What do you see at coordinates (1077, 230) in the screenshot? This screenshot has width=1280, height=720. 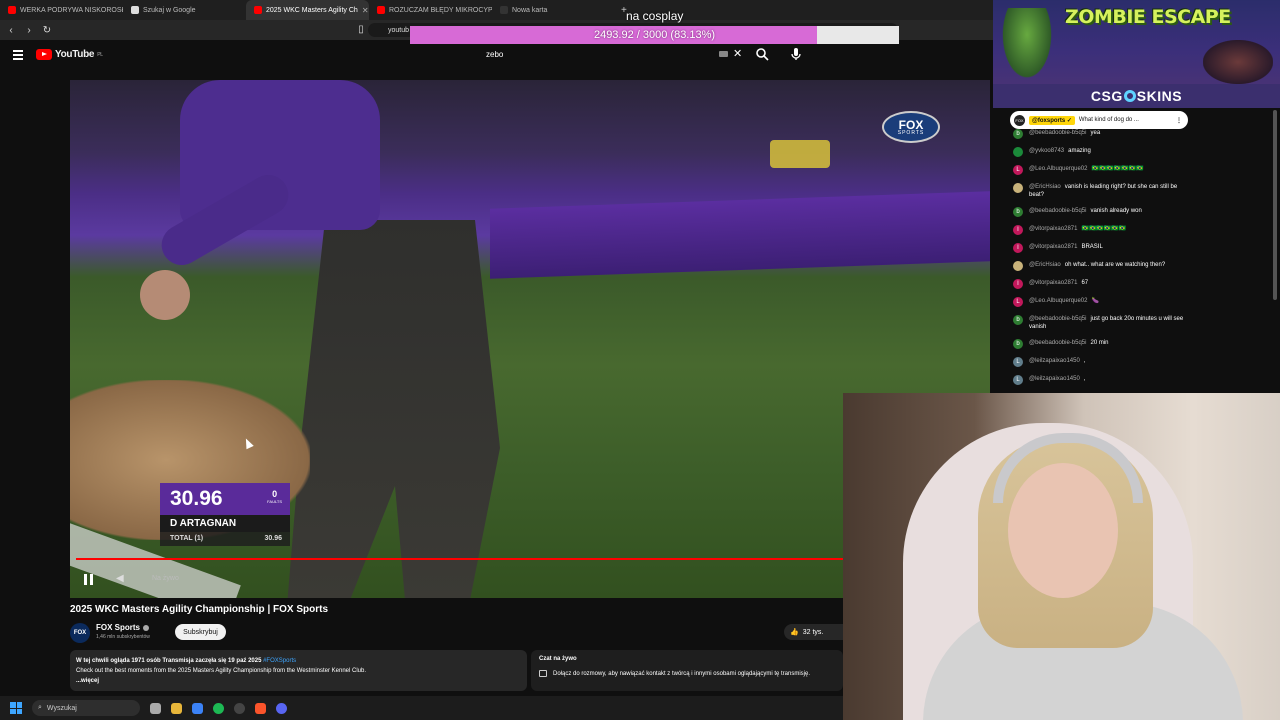 I see `chat-message-body: @vitorpaixao2871 🇧🇷🇧🇷🇧🇷🇧🇷🇧🇷🇧🇷` at bounding box center [1077, 230].